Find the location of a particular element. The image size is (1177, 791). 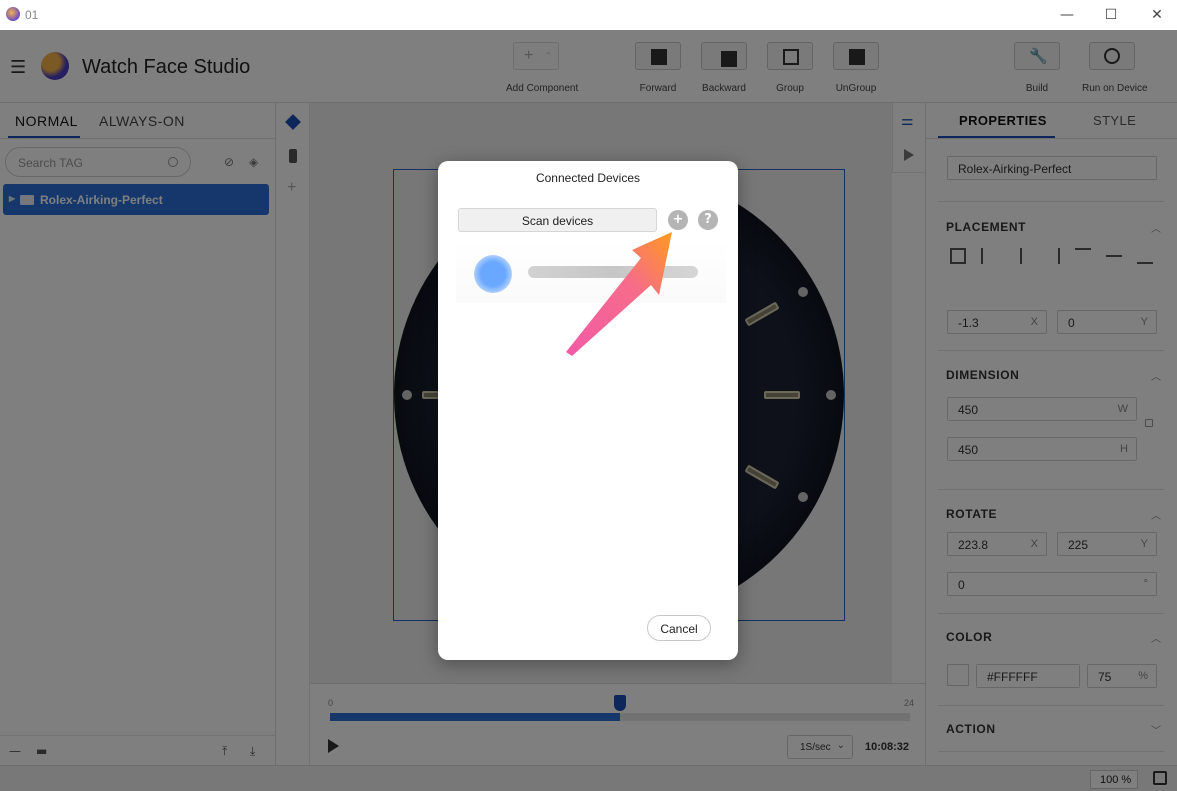

help-button: ? is located at coordinates (708, 220).